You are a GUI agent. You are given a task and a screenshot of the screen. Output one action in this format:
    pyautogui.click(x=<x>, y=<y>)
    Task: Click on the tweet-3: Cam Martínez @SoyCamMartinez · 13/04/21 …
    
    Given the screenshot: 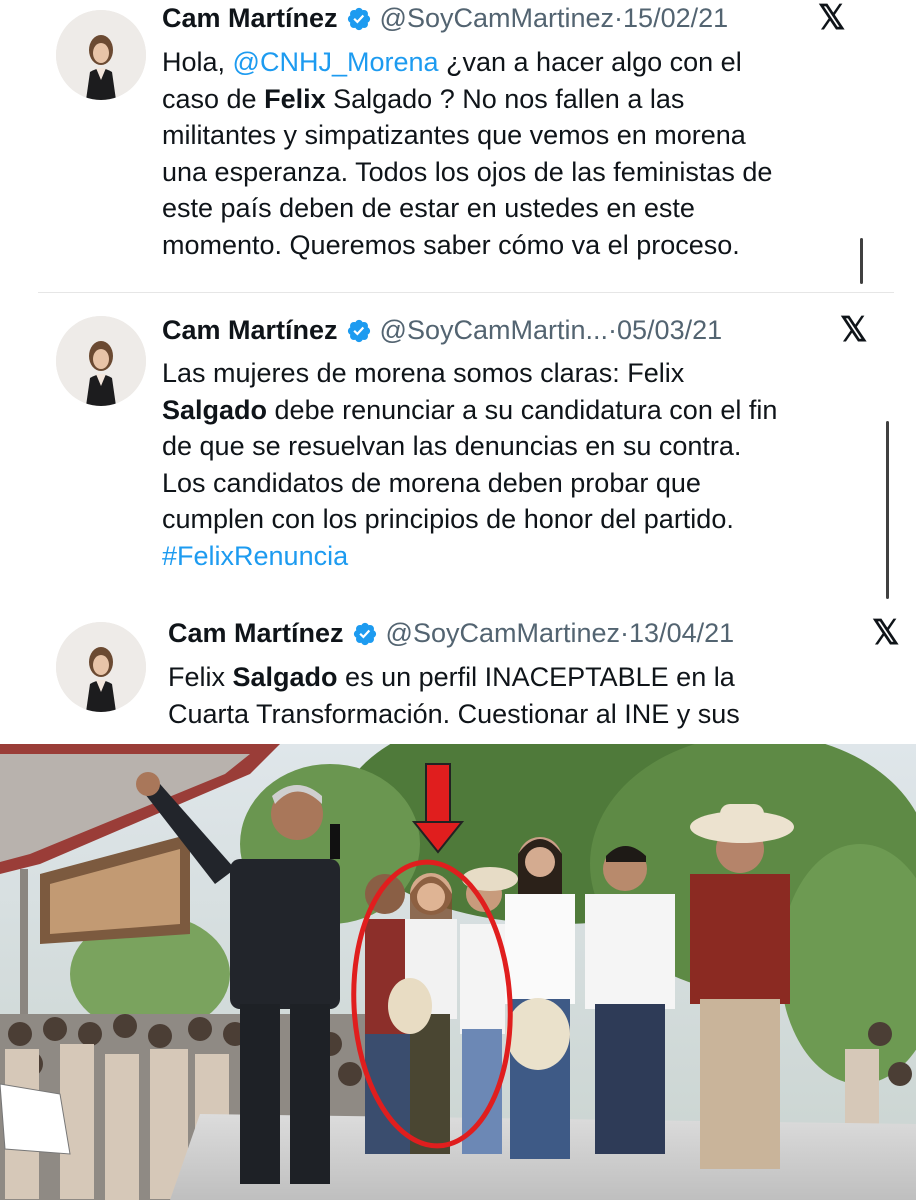 What is the action you would take?
    pyautogui.click(x=458, y=674)
    